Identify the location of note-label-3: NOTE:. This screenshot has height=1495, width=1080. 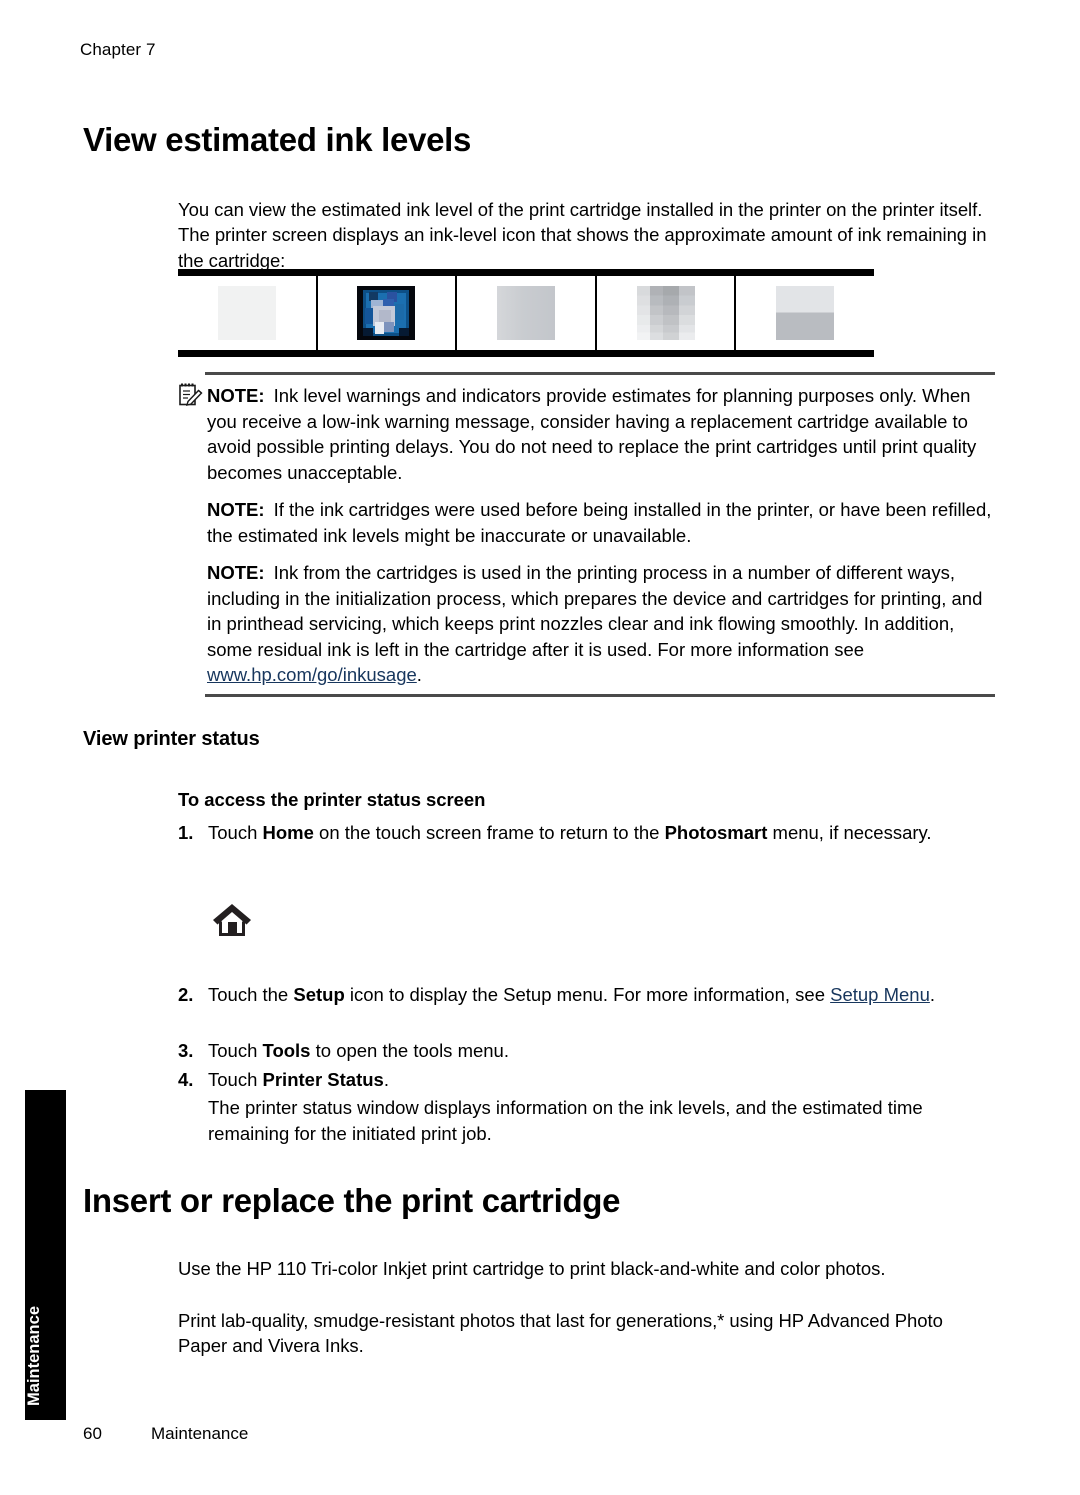
(236, 572).